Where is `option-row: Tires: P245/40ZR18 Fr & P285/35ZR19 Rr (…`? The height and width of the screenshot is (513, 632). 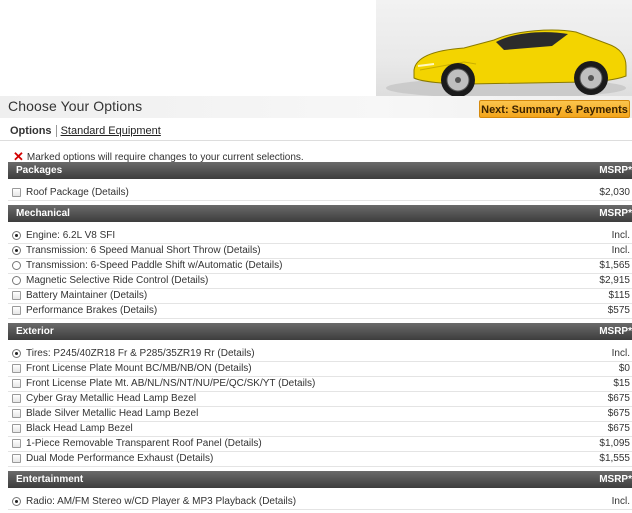 option-row: Tires: P245/40ZR18 Fr & P285/35ZR19 Rr (… is located at coordinates (320, 354).